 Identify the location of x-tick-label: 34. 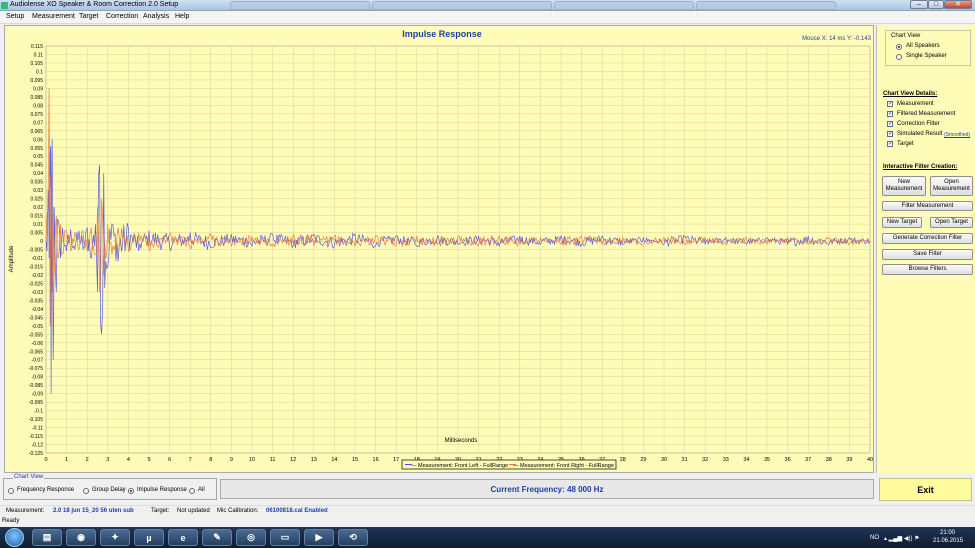
(746, 460).